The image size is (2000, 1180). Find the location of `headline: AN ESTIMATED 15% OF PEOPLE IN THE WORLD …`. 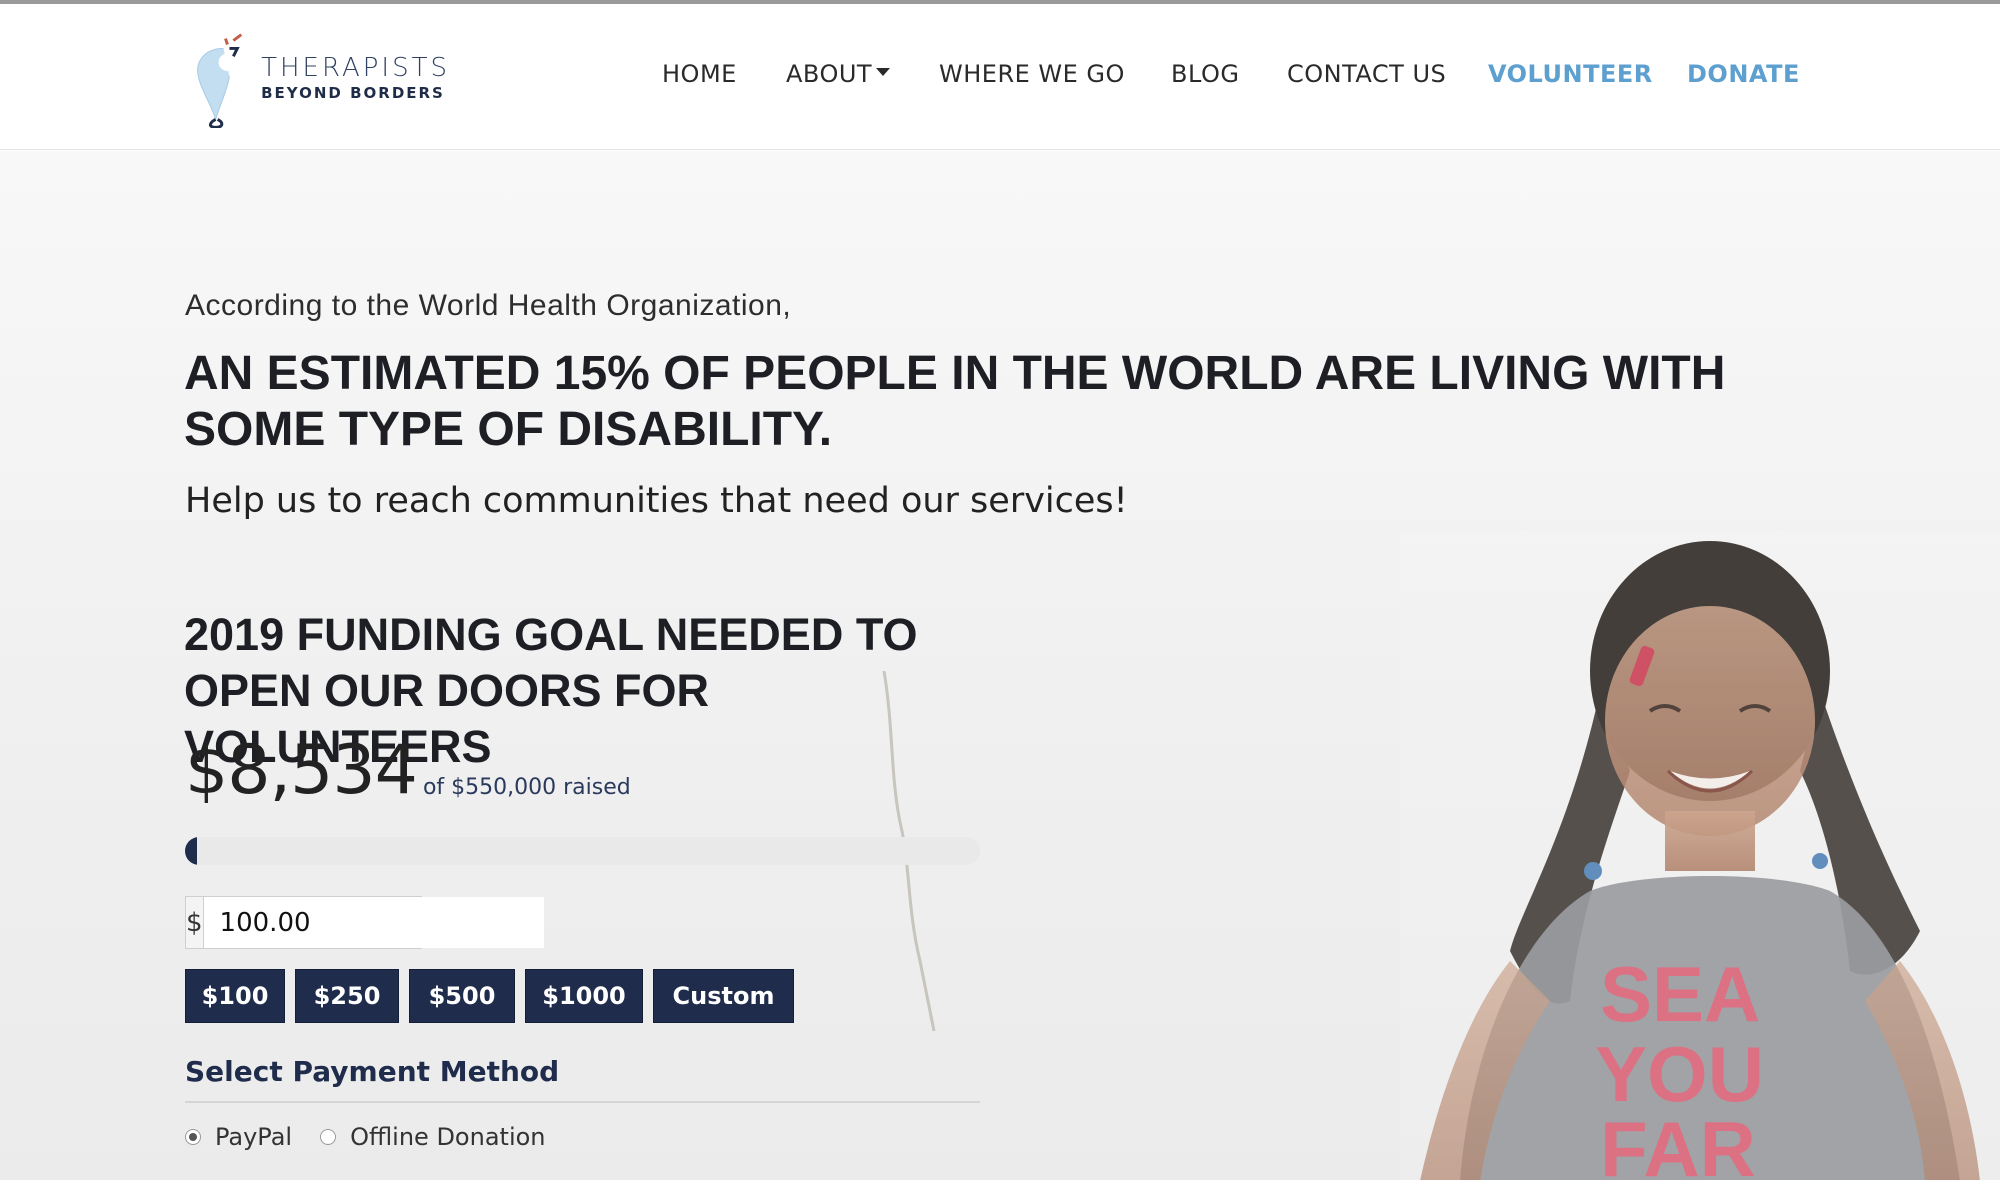

headline: AN ESTIMATED 15% OF PEOPLE IN THE WORLD … is located at coordinates (955, 401).